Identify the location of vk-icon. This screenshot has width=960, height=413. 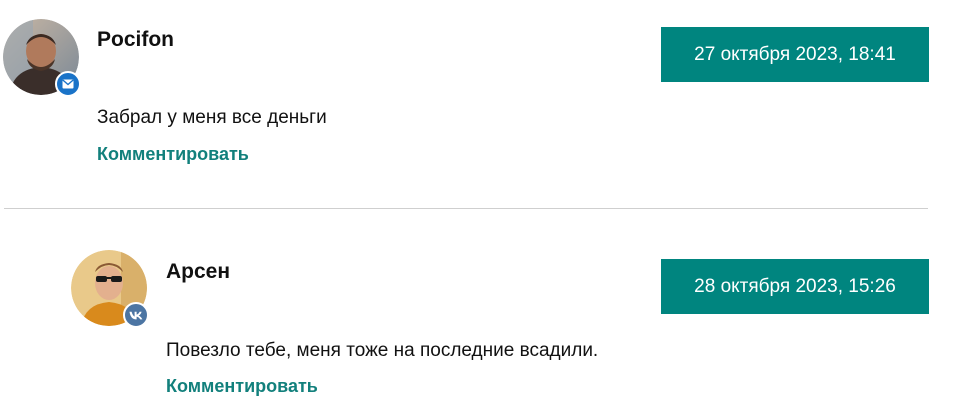
(136, 315).